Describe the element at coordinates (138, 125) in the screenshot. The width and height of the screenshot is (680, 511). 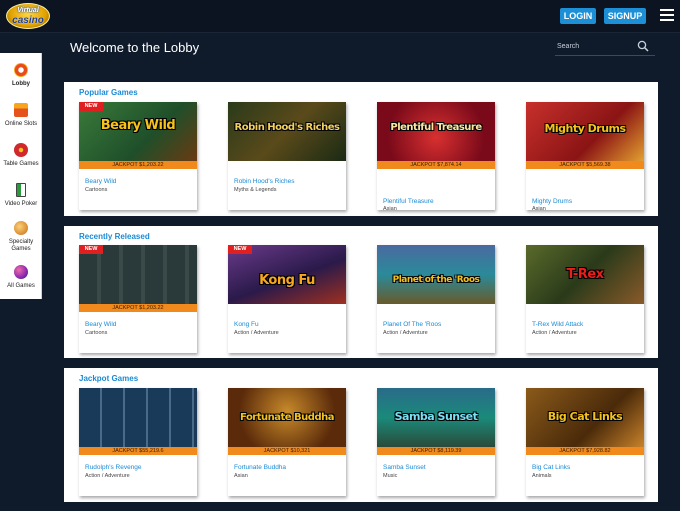
I see `thumbnail-art-text: Beary Wild` at that location.